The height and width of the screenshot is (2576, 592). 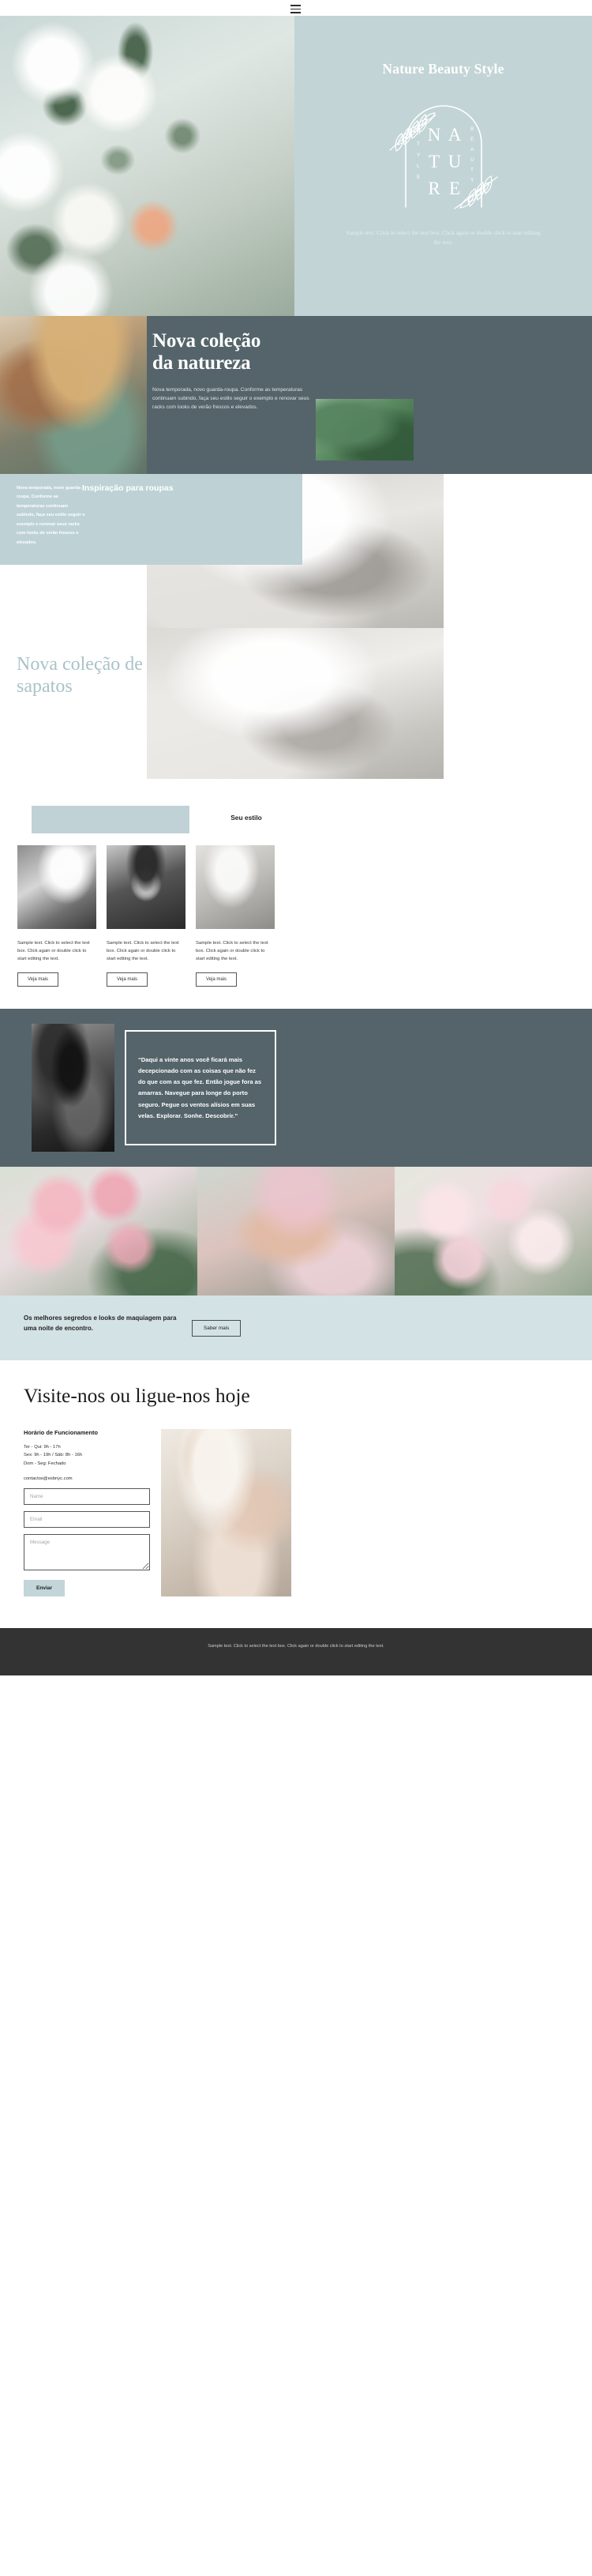 I want to click on style-section-header: Seu estilo, so click(x=296, y=822).